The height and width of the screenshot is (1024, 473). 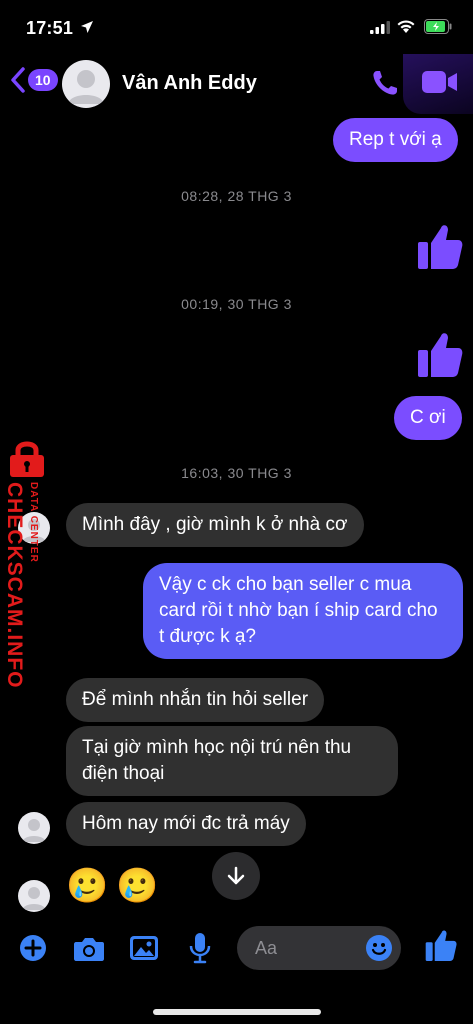 What do you see at coordinates (186, 824) in the screenshot?
I see `incoming-message: Hôm nay mới đc trả máy` at bounding box center [186, 824].